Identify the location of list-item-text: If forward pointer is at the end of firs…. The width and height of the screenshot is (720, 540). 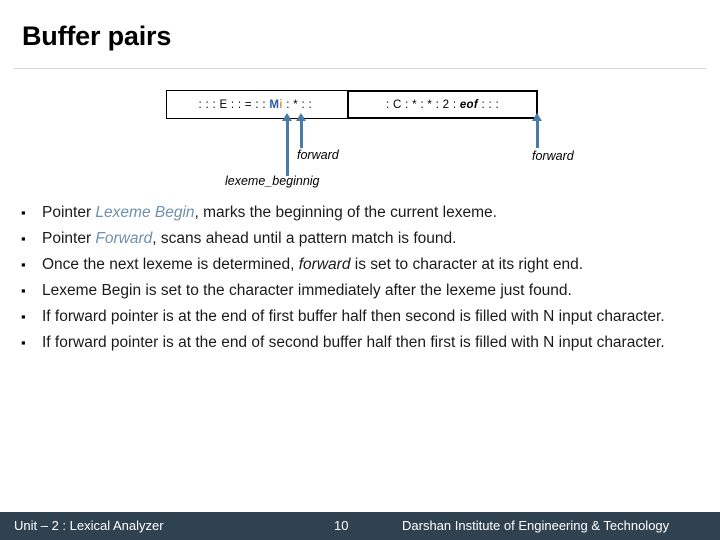
(374, 316).